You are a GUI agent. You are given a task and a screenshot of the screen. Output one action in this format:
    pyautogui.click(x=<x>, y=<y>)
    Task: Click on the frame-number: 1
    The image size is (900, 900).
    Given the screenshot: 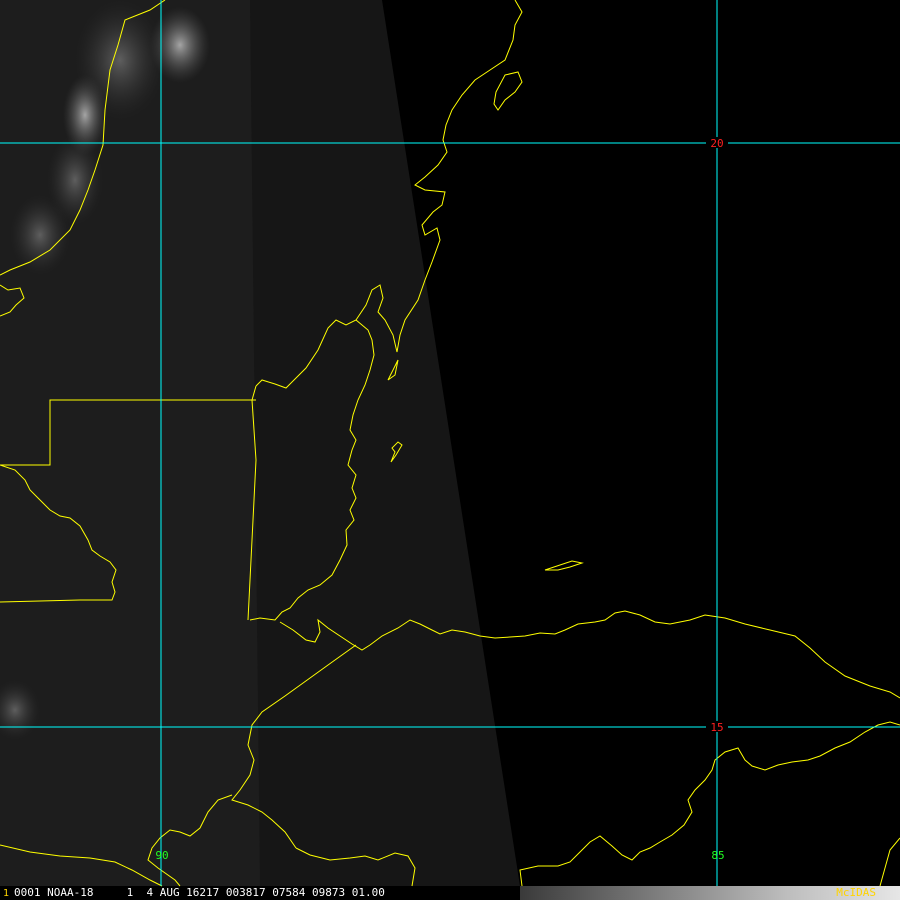 What is the action you would take?
    pyautogui.click(x=6, y=893)
    